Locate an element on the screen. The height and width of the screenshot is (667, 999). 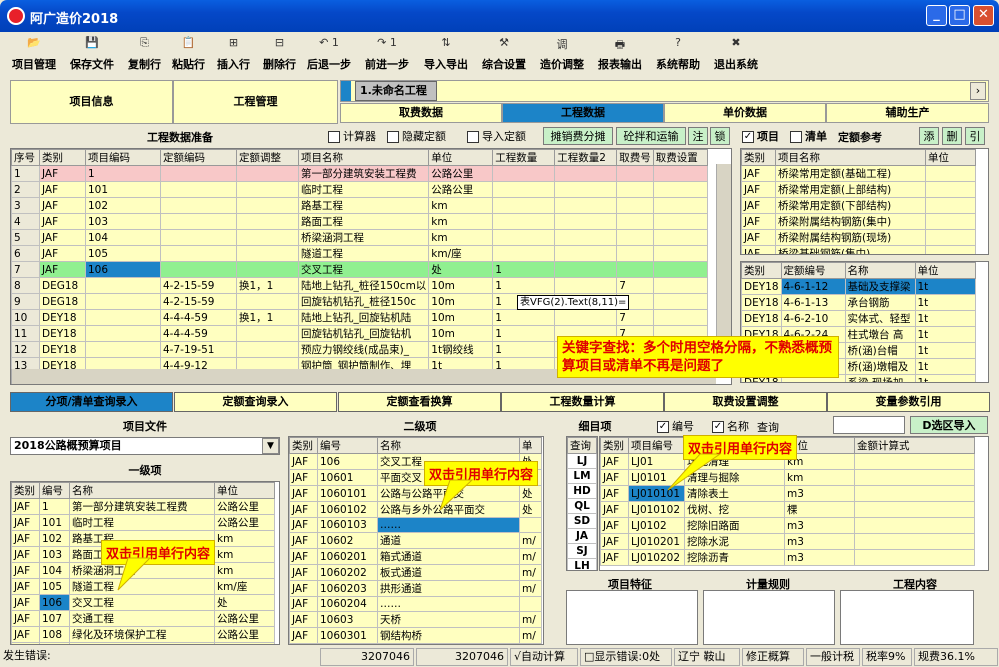
status-tax-mode: 一般计税 is located at coordinates (833, 657).